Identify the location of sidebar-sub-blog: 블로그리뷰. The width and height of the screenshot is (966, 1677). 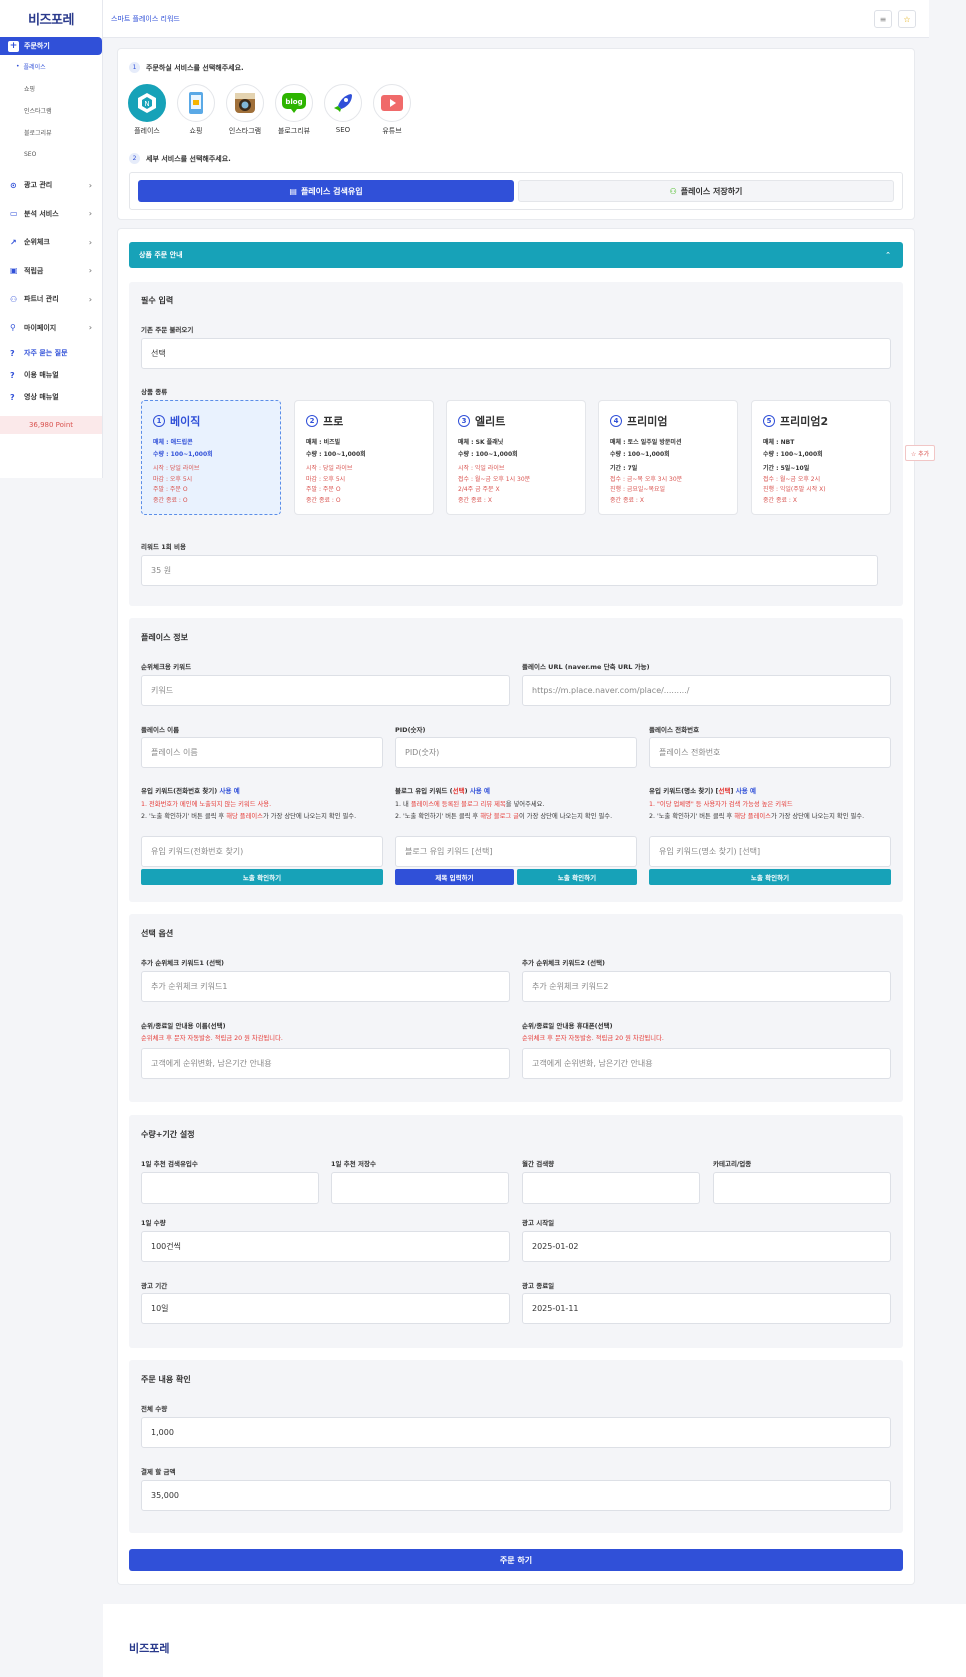
(51, 132).